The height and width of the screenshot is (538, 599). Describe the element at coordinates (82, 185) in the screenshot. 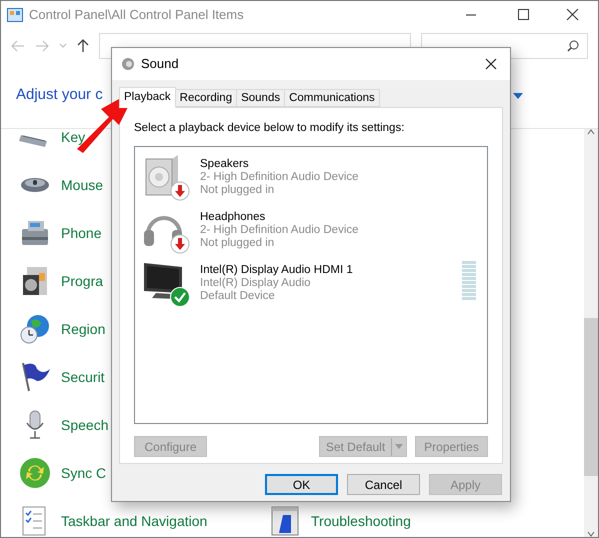

I see `control-panel-link: Mouse` at that location.